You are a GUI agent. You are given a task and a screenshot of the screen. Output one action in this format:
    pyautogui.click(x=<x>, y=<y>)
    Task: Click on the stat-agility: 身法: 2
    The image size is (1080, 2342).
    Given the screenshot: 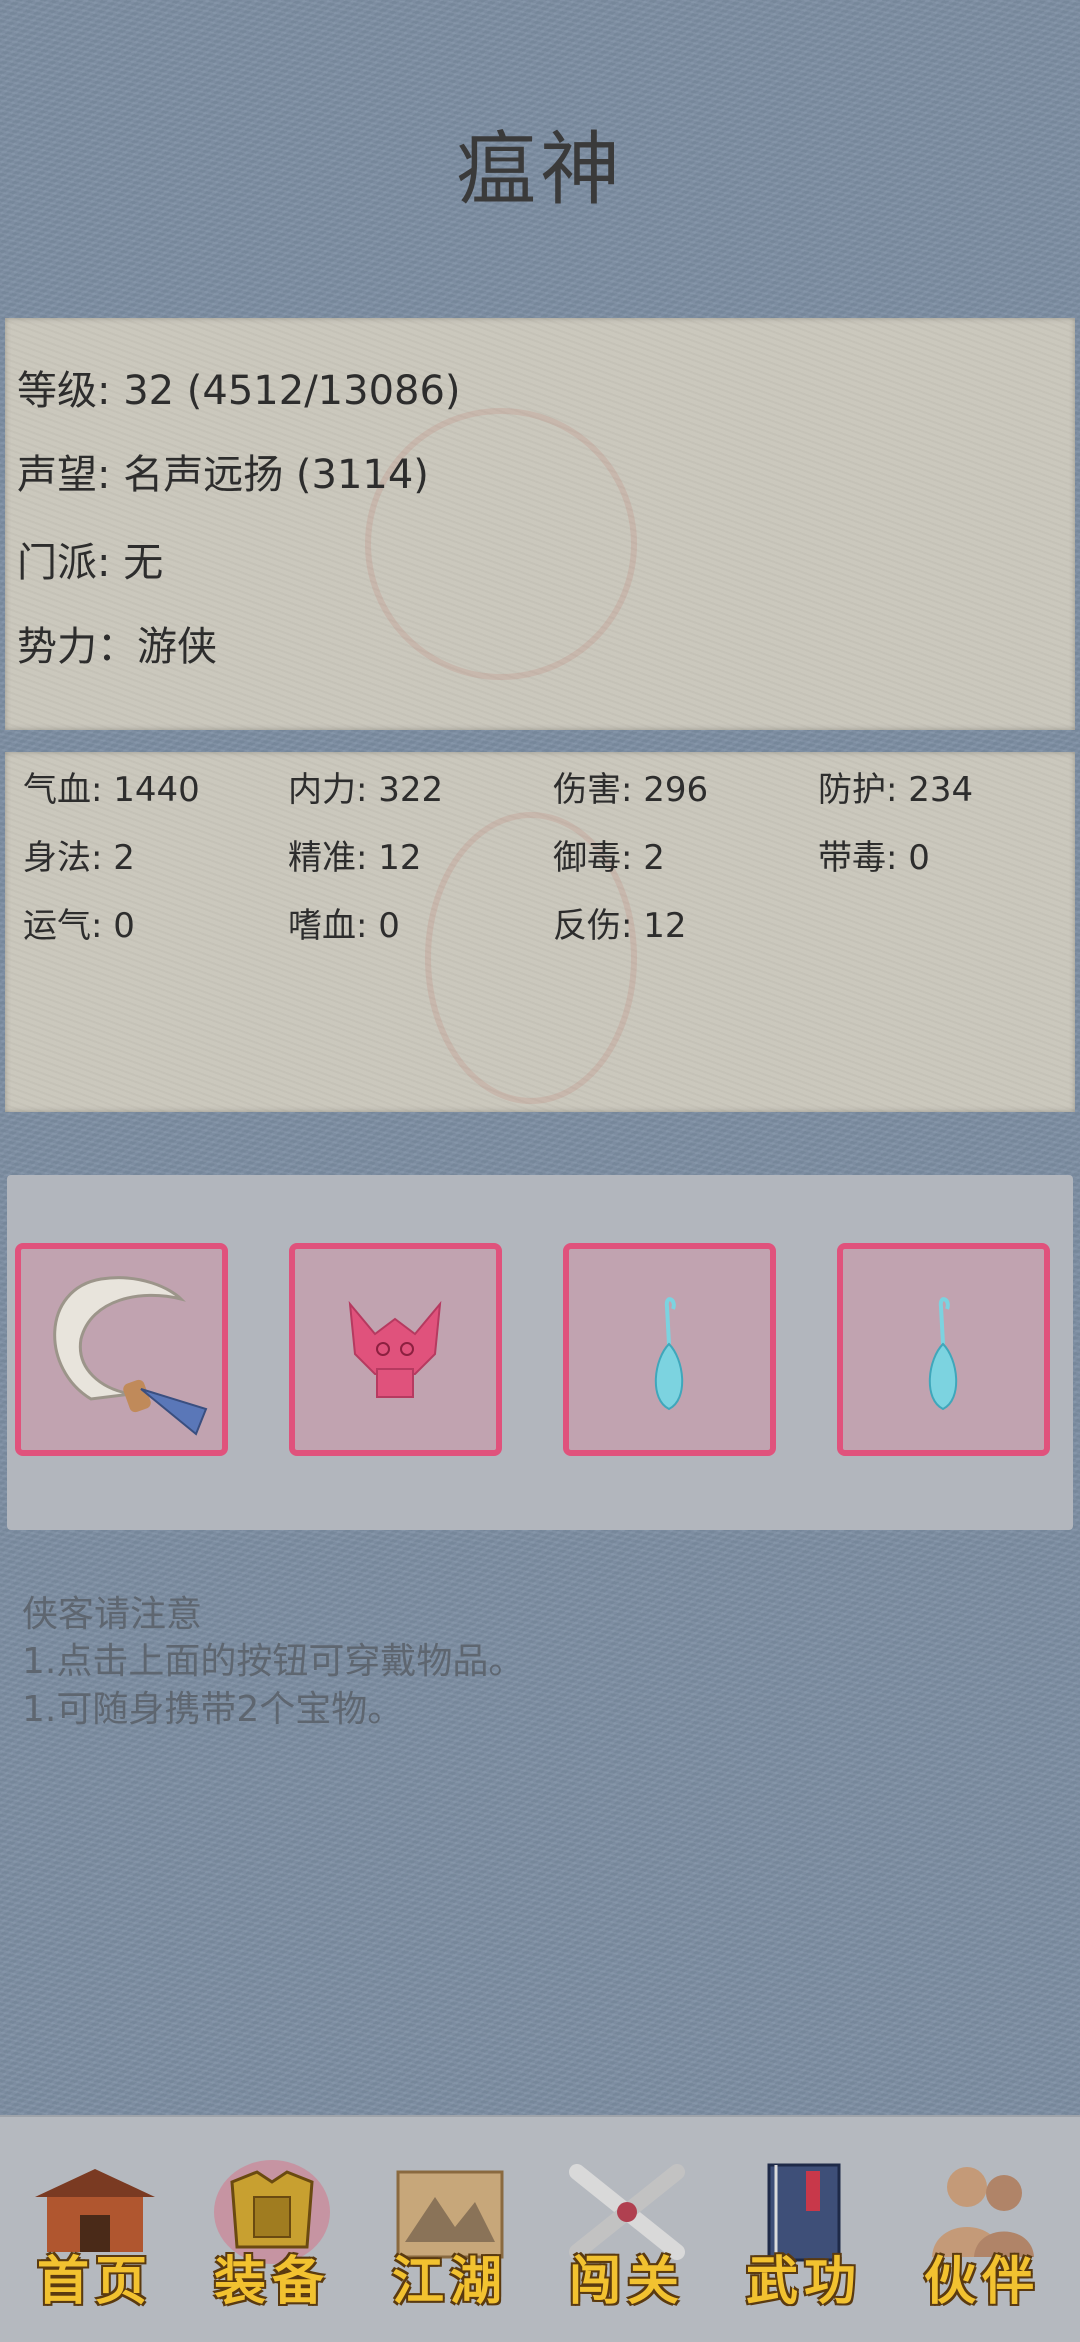 What is the action you would take?
    pyautogui.click(x=79, y=858)
    